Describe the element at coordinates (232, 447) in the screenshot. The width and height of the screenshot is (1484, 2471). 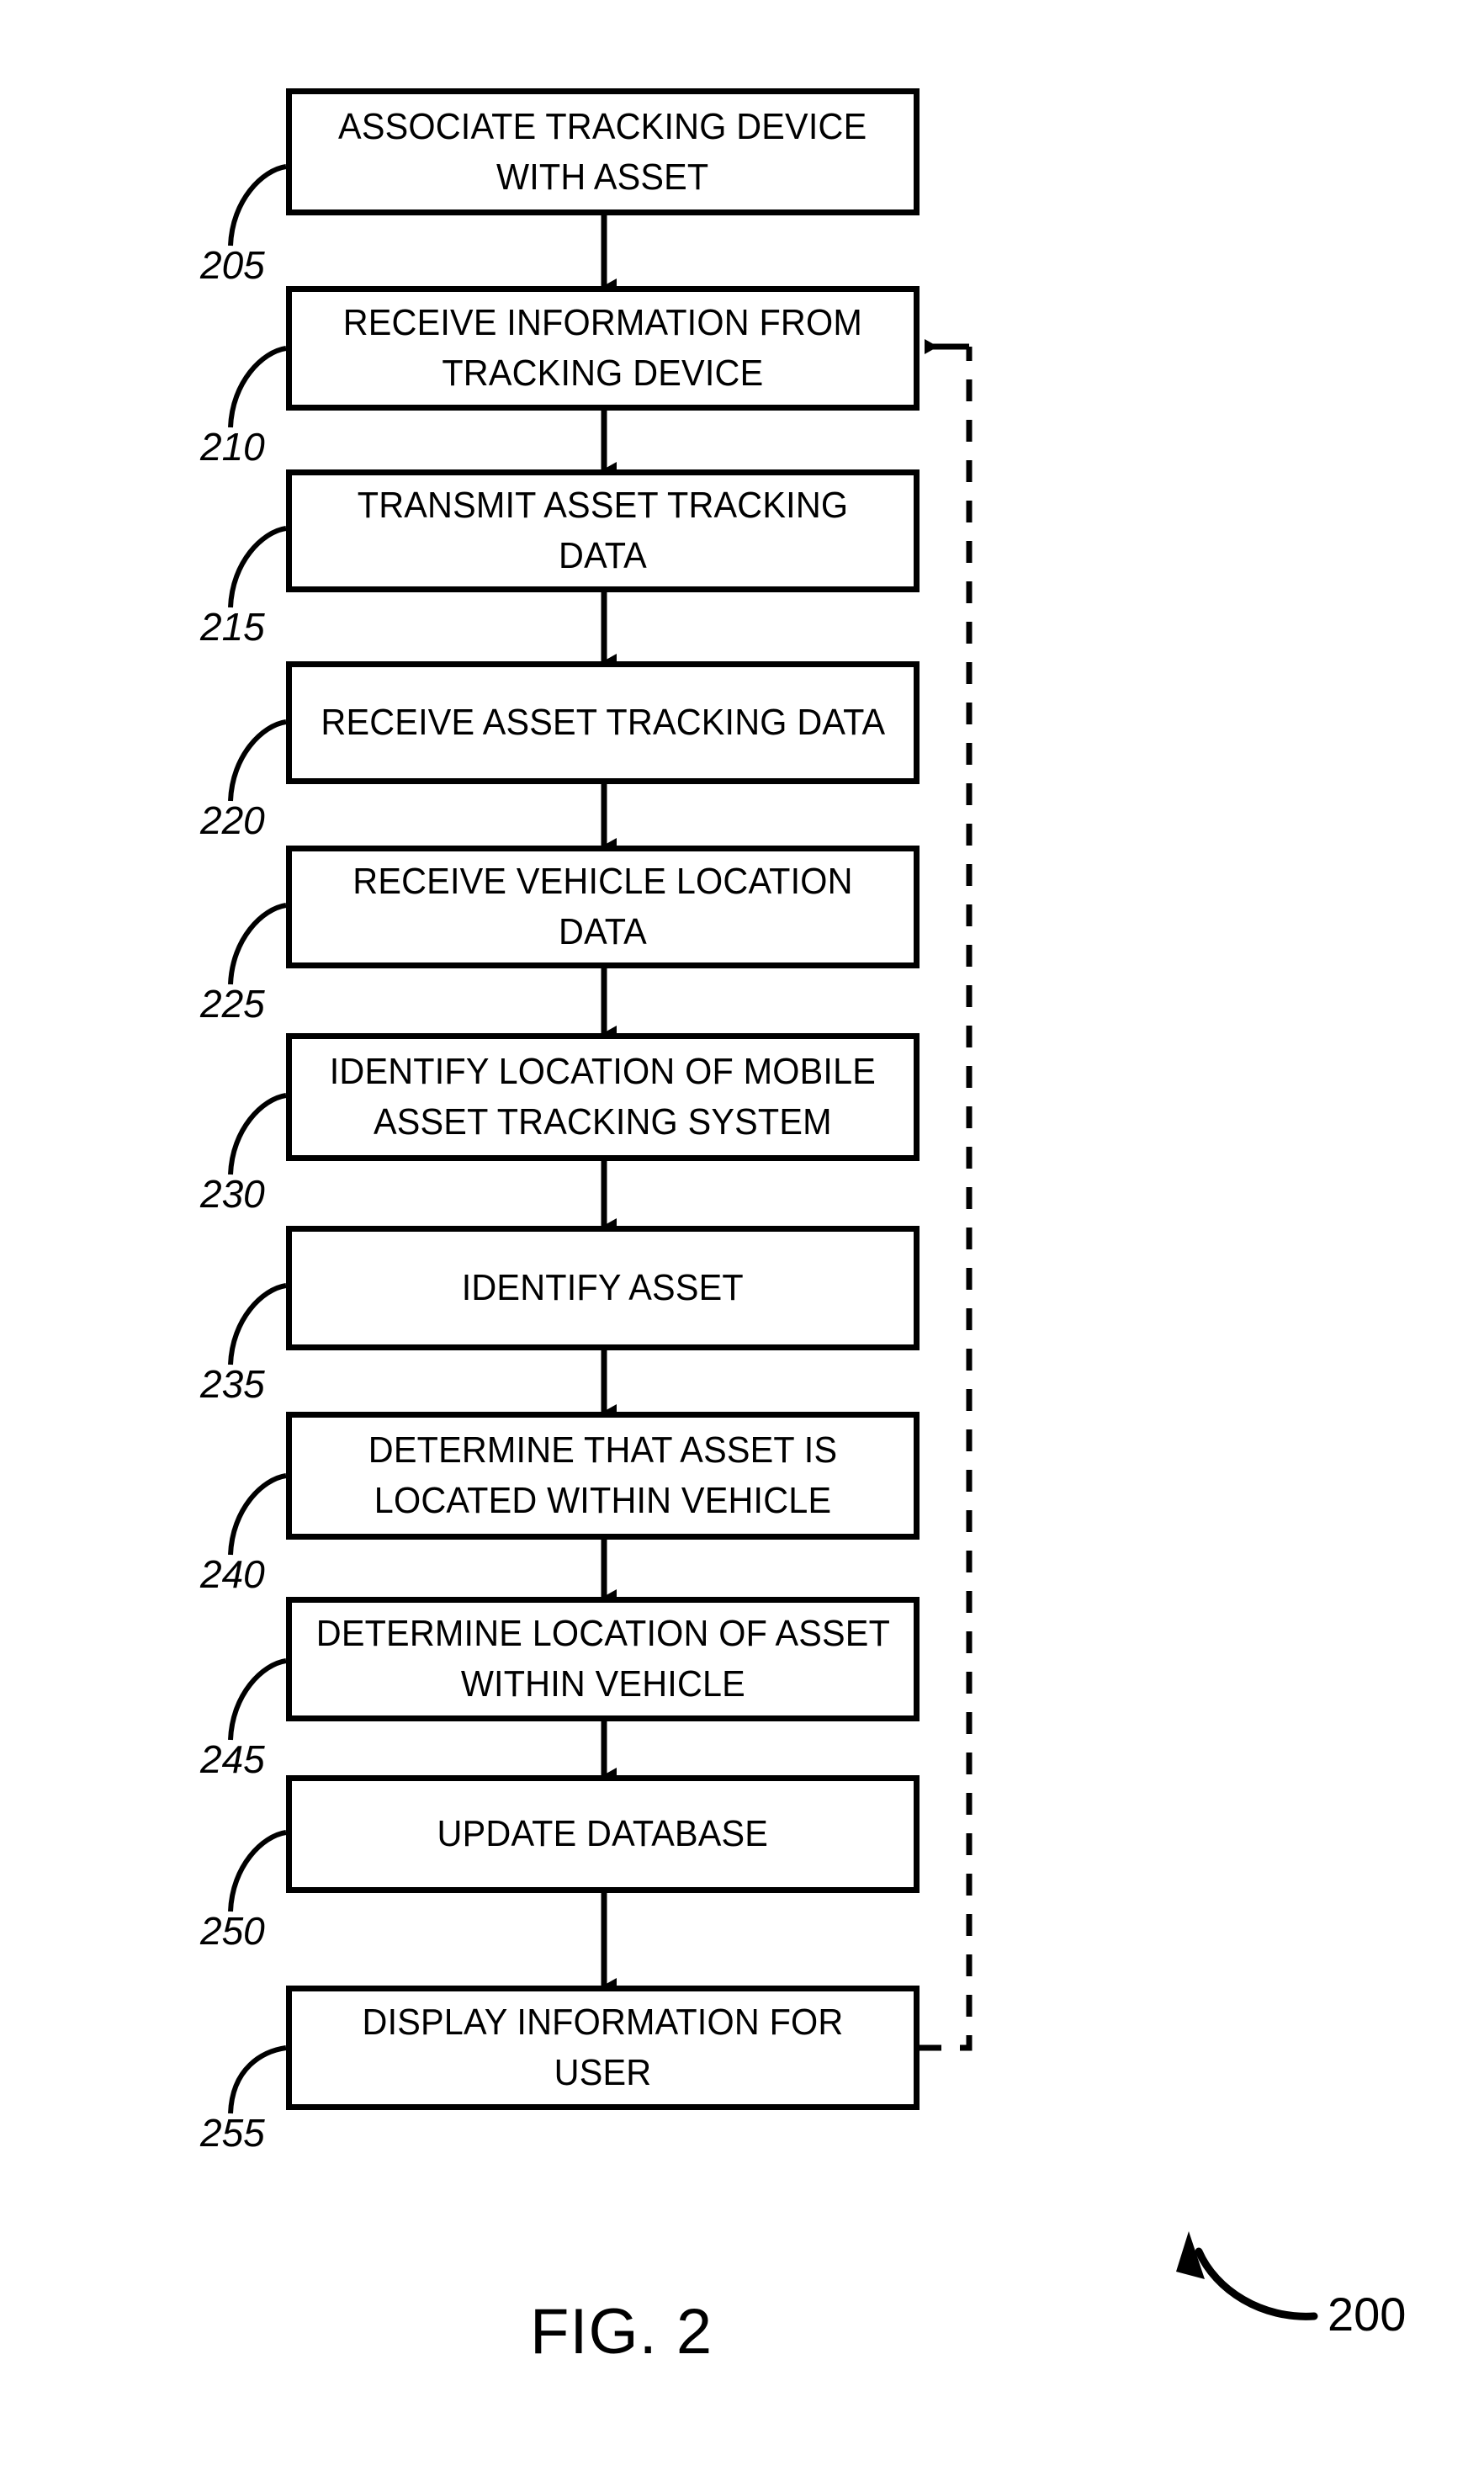
I see `reference-numeral-210: 210` at that location.